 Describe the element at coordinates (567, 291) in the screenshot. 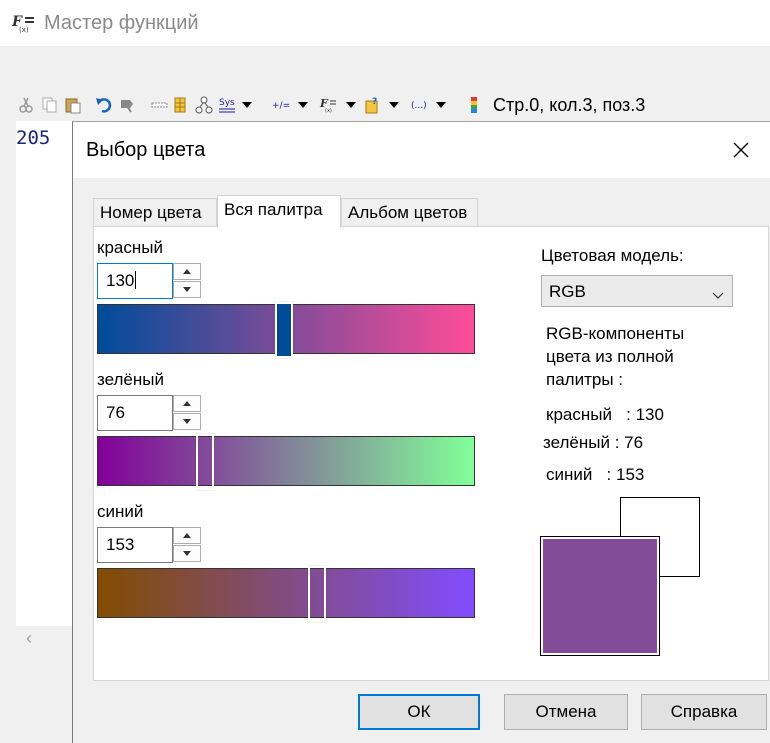

I see `color-model-value: RGB` at that location.